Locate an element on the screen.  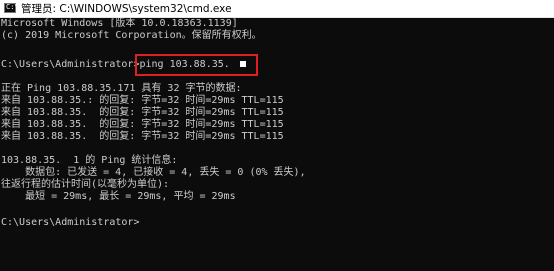
console-line-prompt: C:\Users\Administrator> is located at coordinates (70, 223).